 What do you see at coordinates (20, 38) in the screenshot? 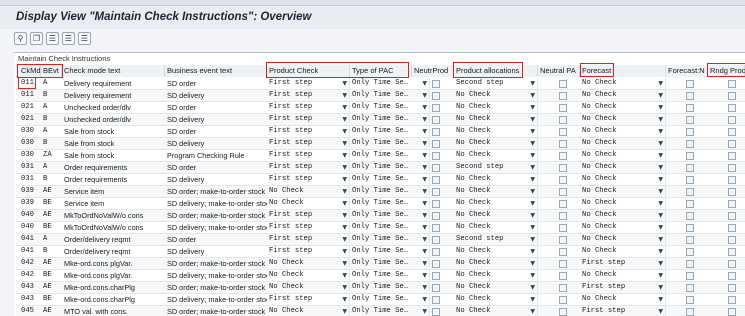
I see `find-icon: ⚲` at bounding box center [20, 38].